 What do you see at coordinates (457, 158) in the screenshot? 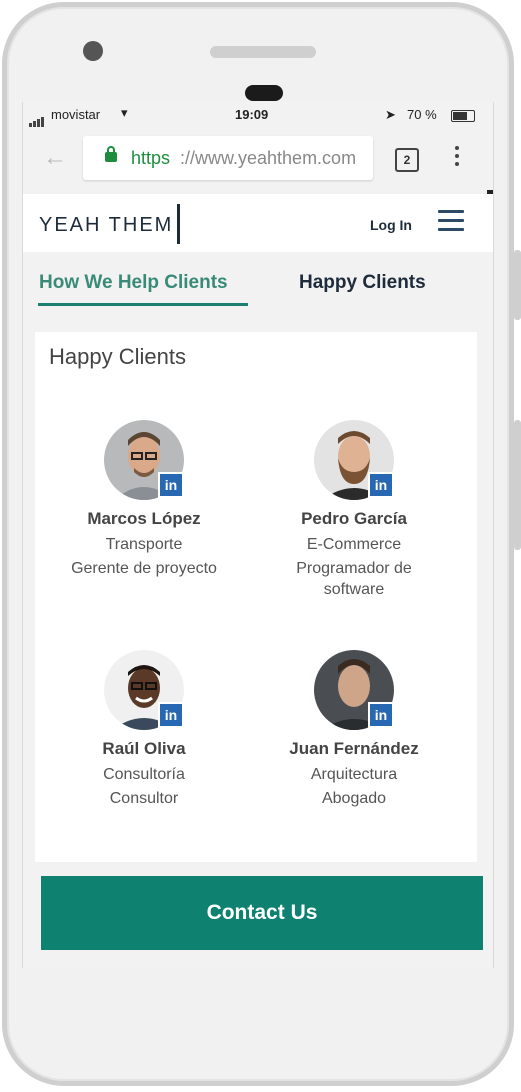
I see `menu-kebab-icon` at bounding box center [457, 158].